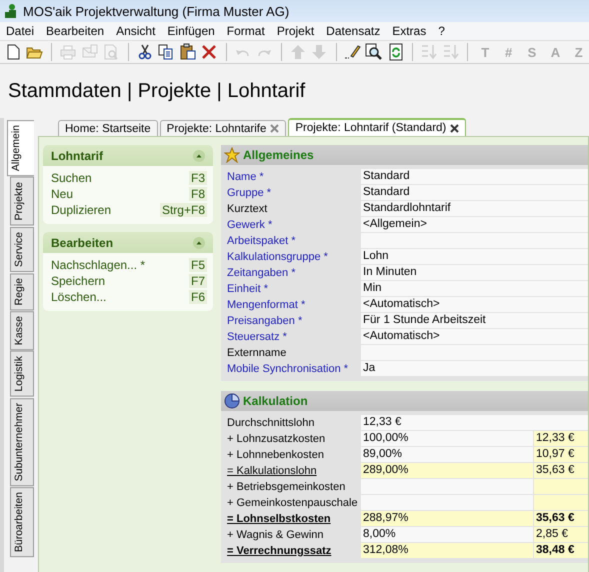  I want to click on panel-title: Kalkulation, so click(275, 401).